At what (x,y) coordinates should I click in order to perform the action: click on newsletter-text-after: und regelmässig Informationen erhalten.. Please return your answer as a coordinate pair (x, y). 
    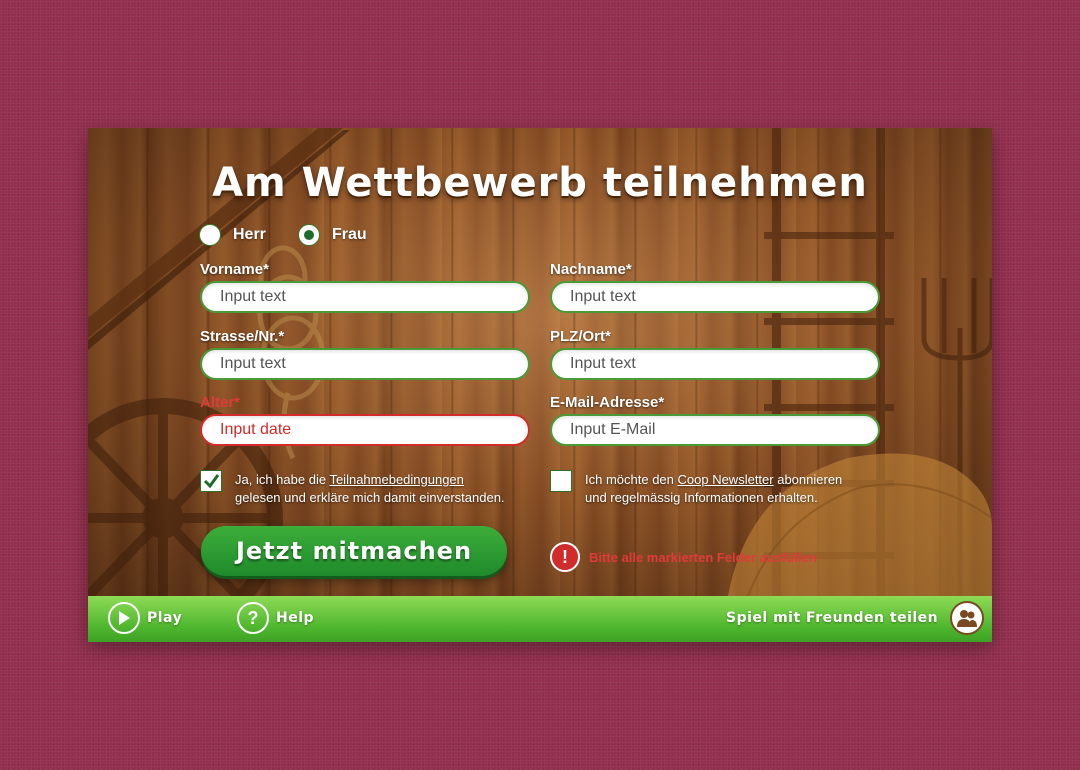
    Looking at the image, I should click on (701, 497).